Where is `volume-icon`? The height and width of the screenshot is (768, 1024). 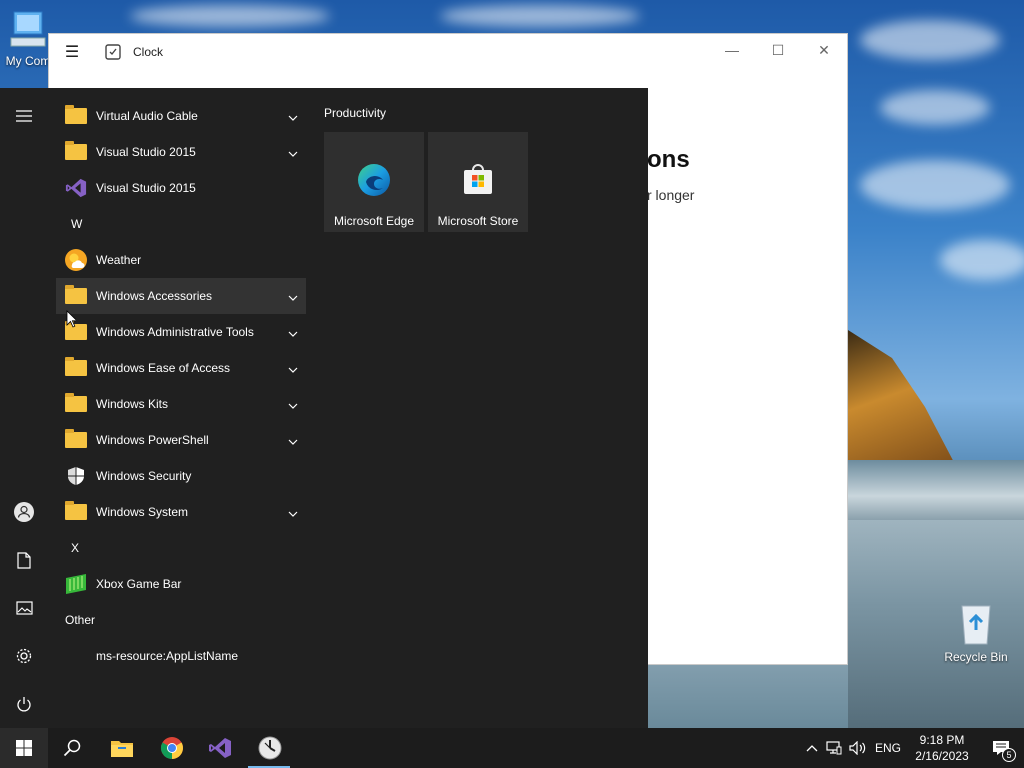
volume-icon is located at coordinates (858, 748).